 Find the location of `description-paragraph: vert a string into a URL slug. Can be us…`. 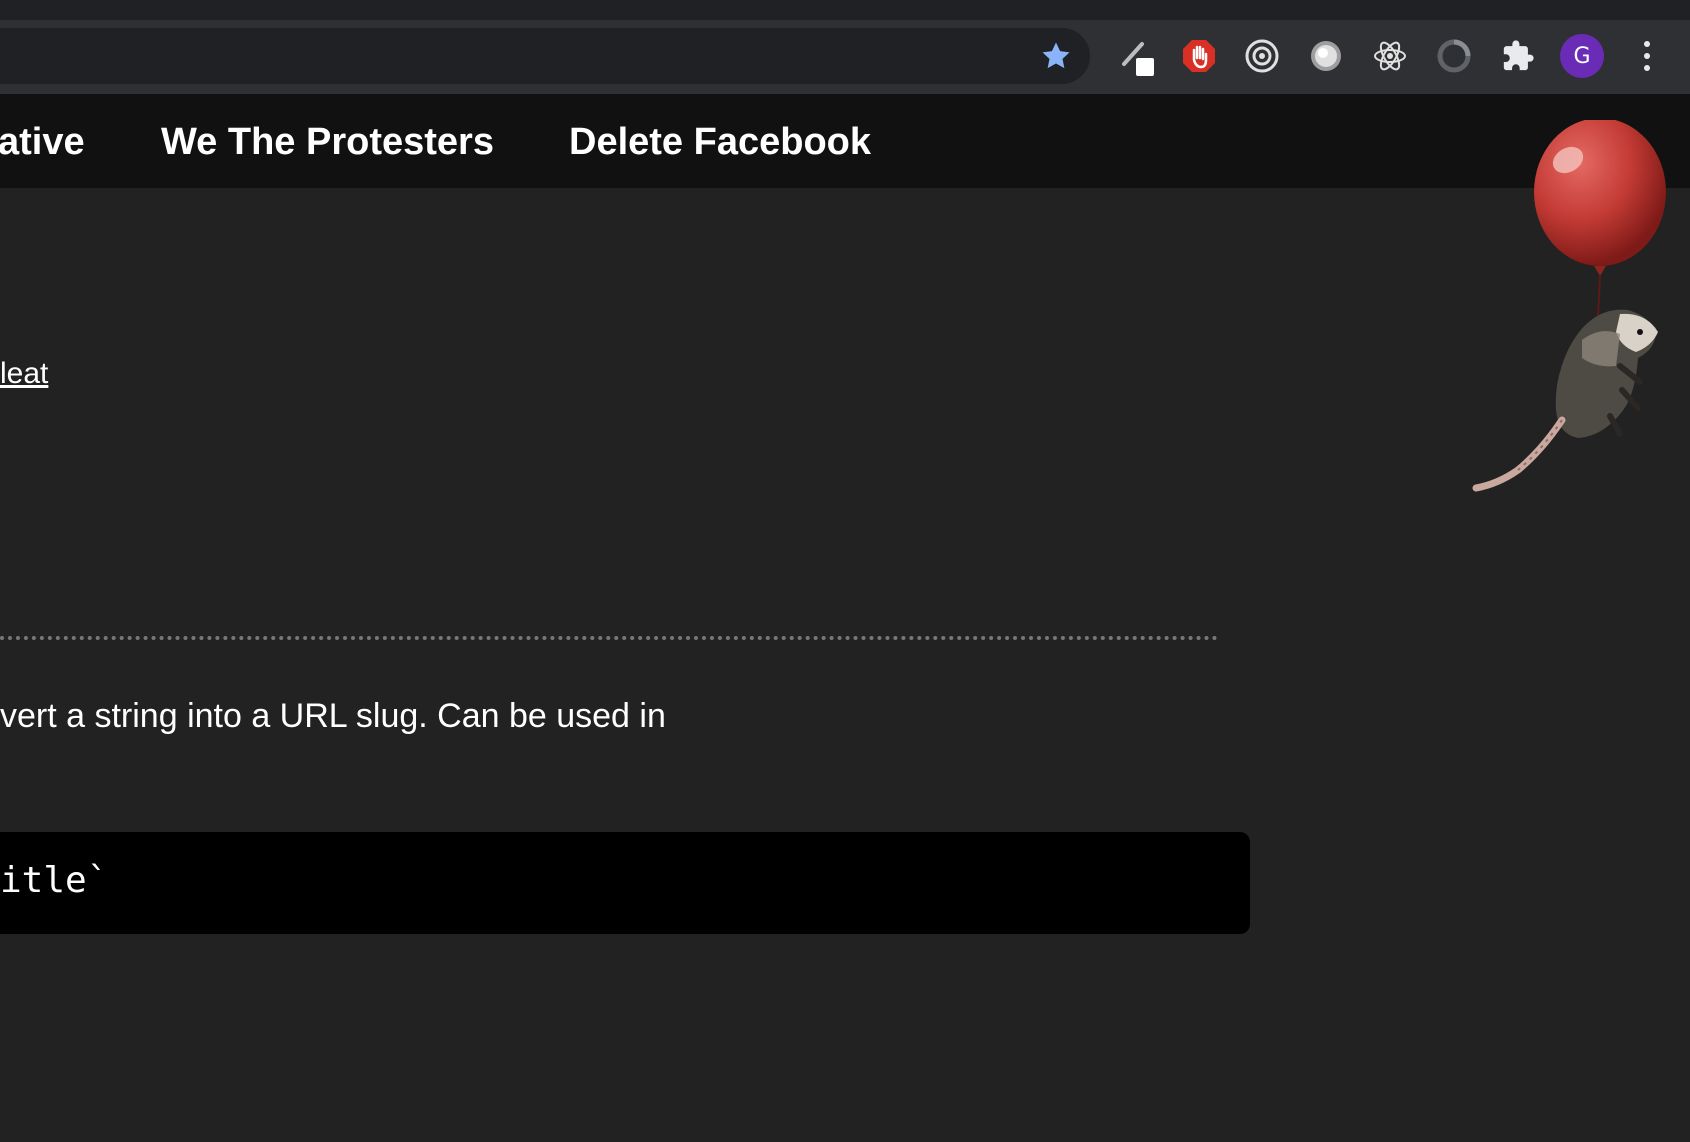

description-paragraph: vert a string into a URL slug. Can be us… is located at coordinates (333, 716).